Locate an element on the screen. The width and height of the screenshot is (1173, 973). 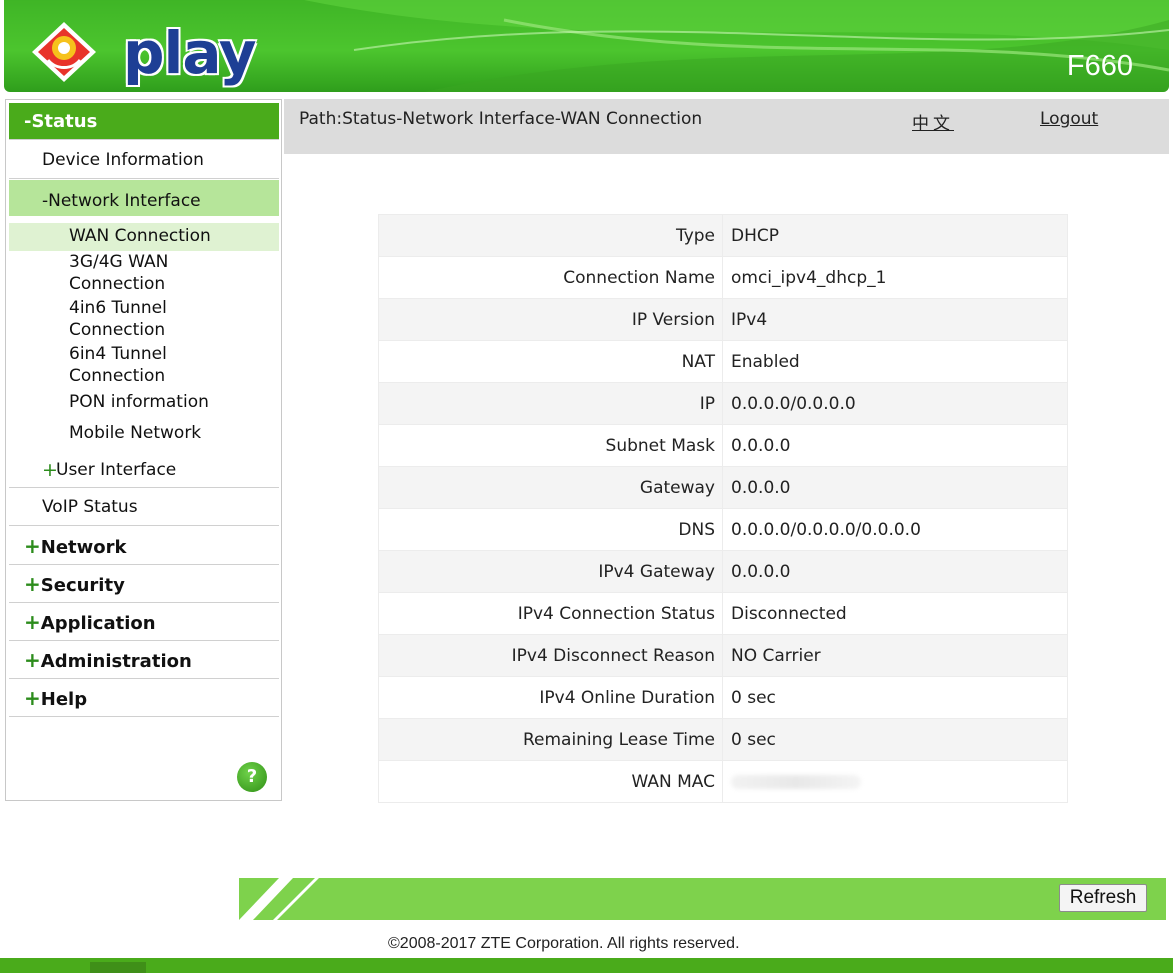
table-row: Type DHCP is located at coordinates (723, 235).